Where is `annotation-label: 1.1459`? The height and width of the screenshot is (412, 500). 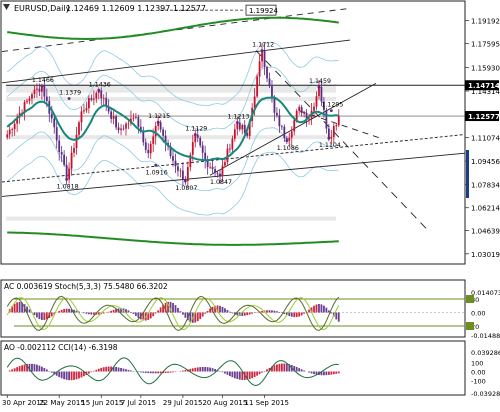
annotation-label: 1.1459 is located at coordinates (320, 81).